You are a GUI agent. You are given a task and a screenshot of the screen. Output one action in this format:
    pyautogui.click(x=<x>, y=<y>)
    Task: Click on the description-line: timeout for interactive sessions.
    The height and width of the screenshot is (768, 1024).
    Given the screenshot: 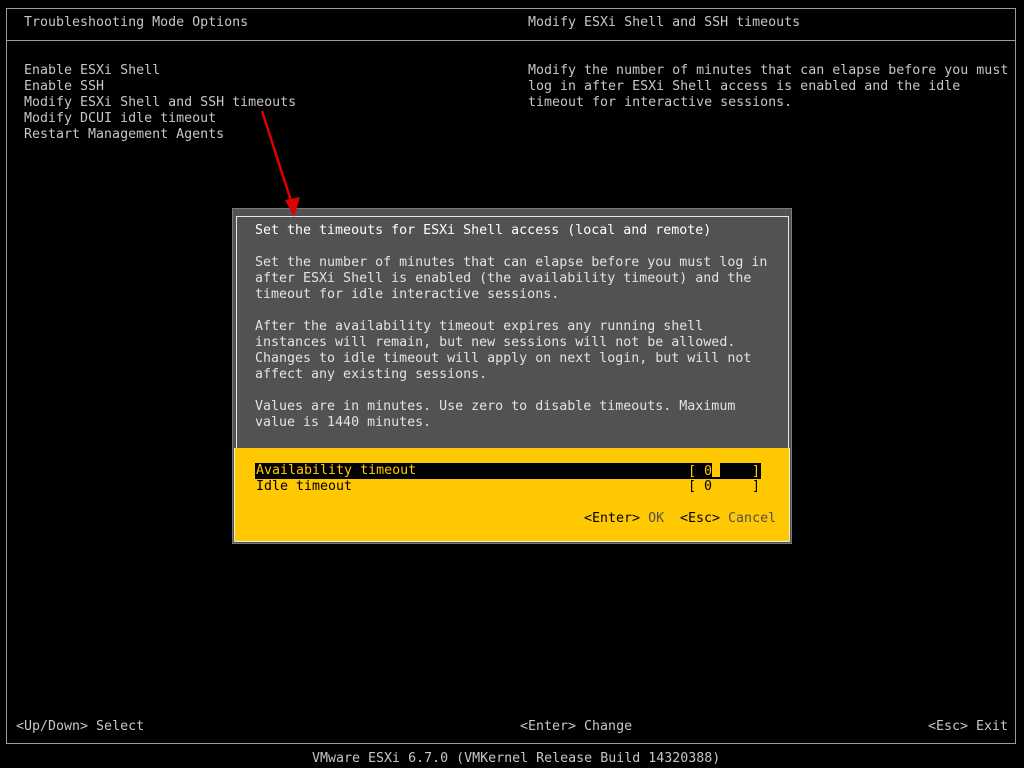 What is the action you would take?
    pyautogui.click(x=660, y=102)
    